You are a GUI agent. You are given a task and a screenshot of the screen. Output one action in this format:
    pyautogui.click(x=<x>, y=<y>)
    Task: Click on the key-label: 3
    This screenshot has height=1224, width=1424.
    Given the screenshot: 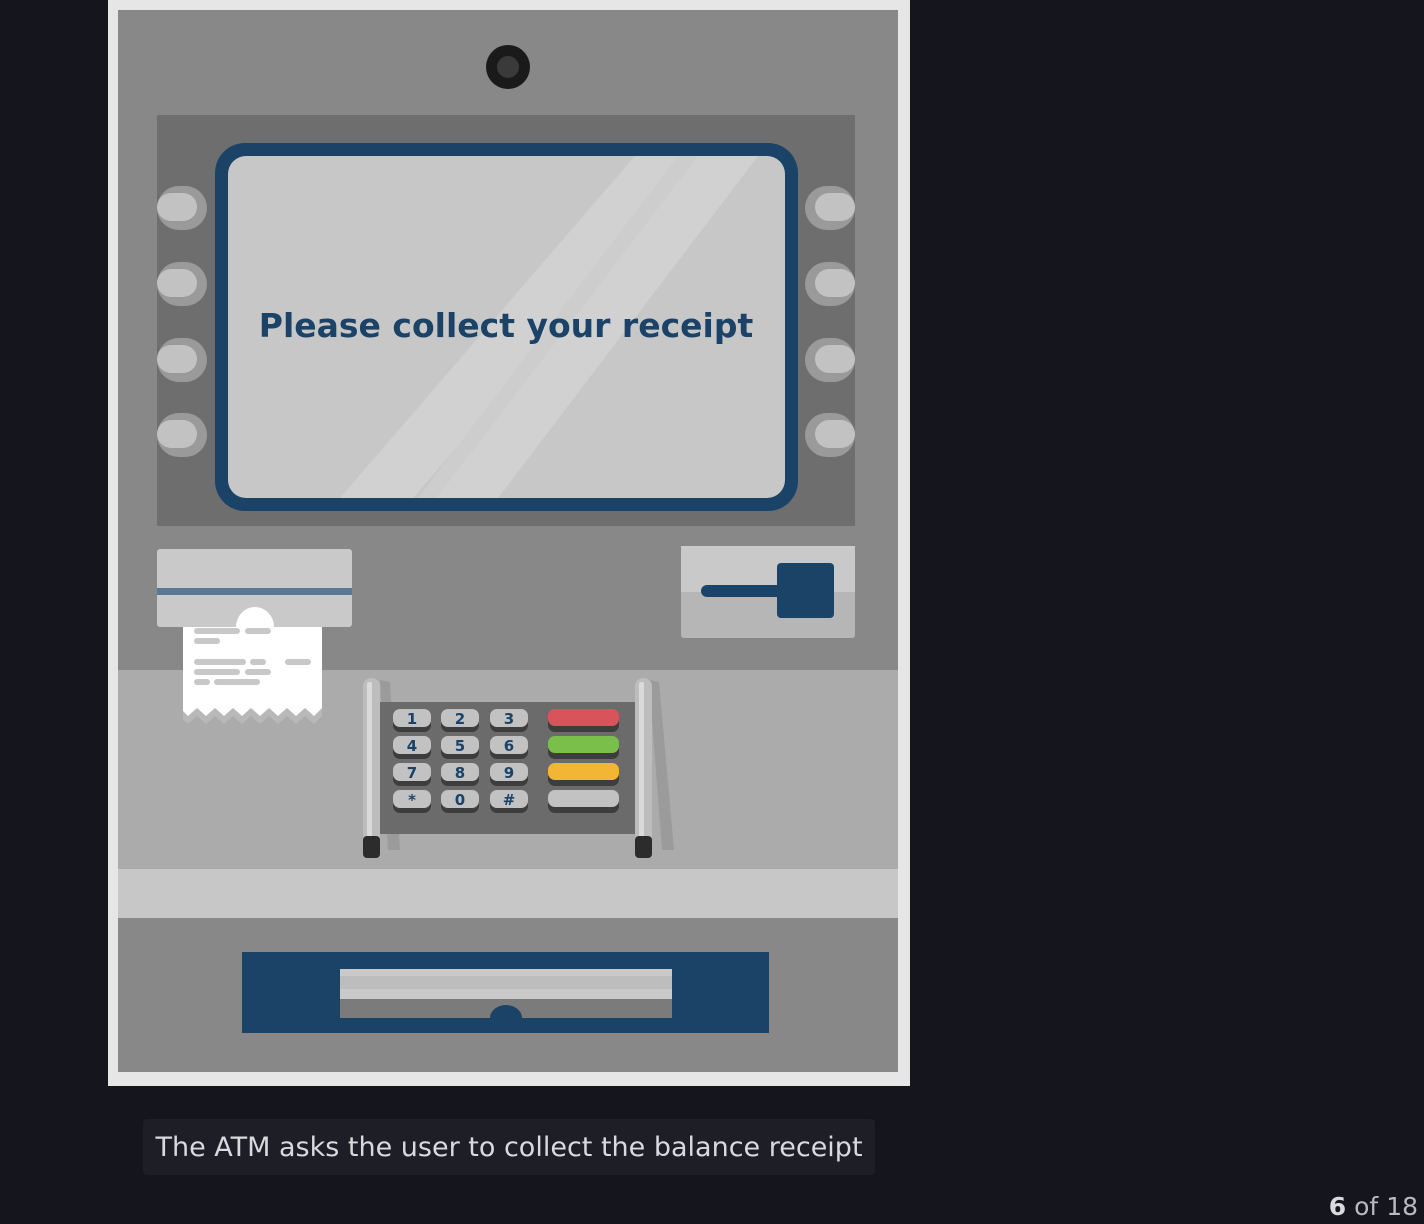 What is the action you would take?
    pyautogui.click(x=509, y=719)
    